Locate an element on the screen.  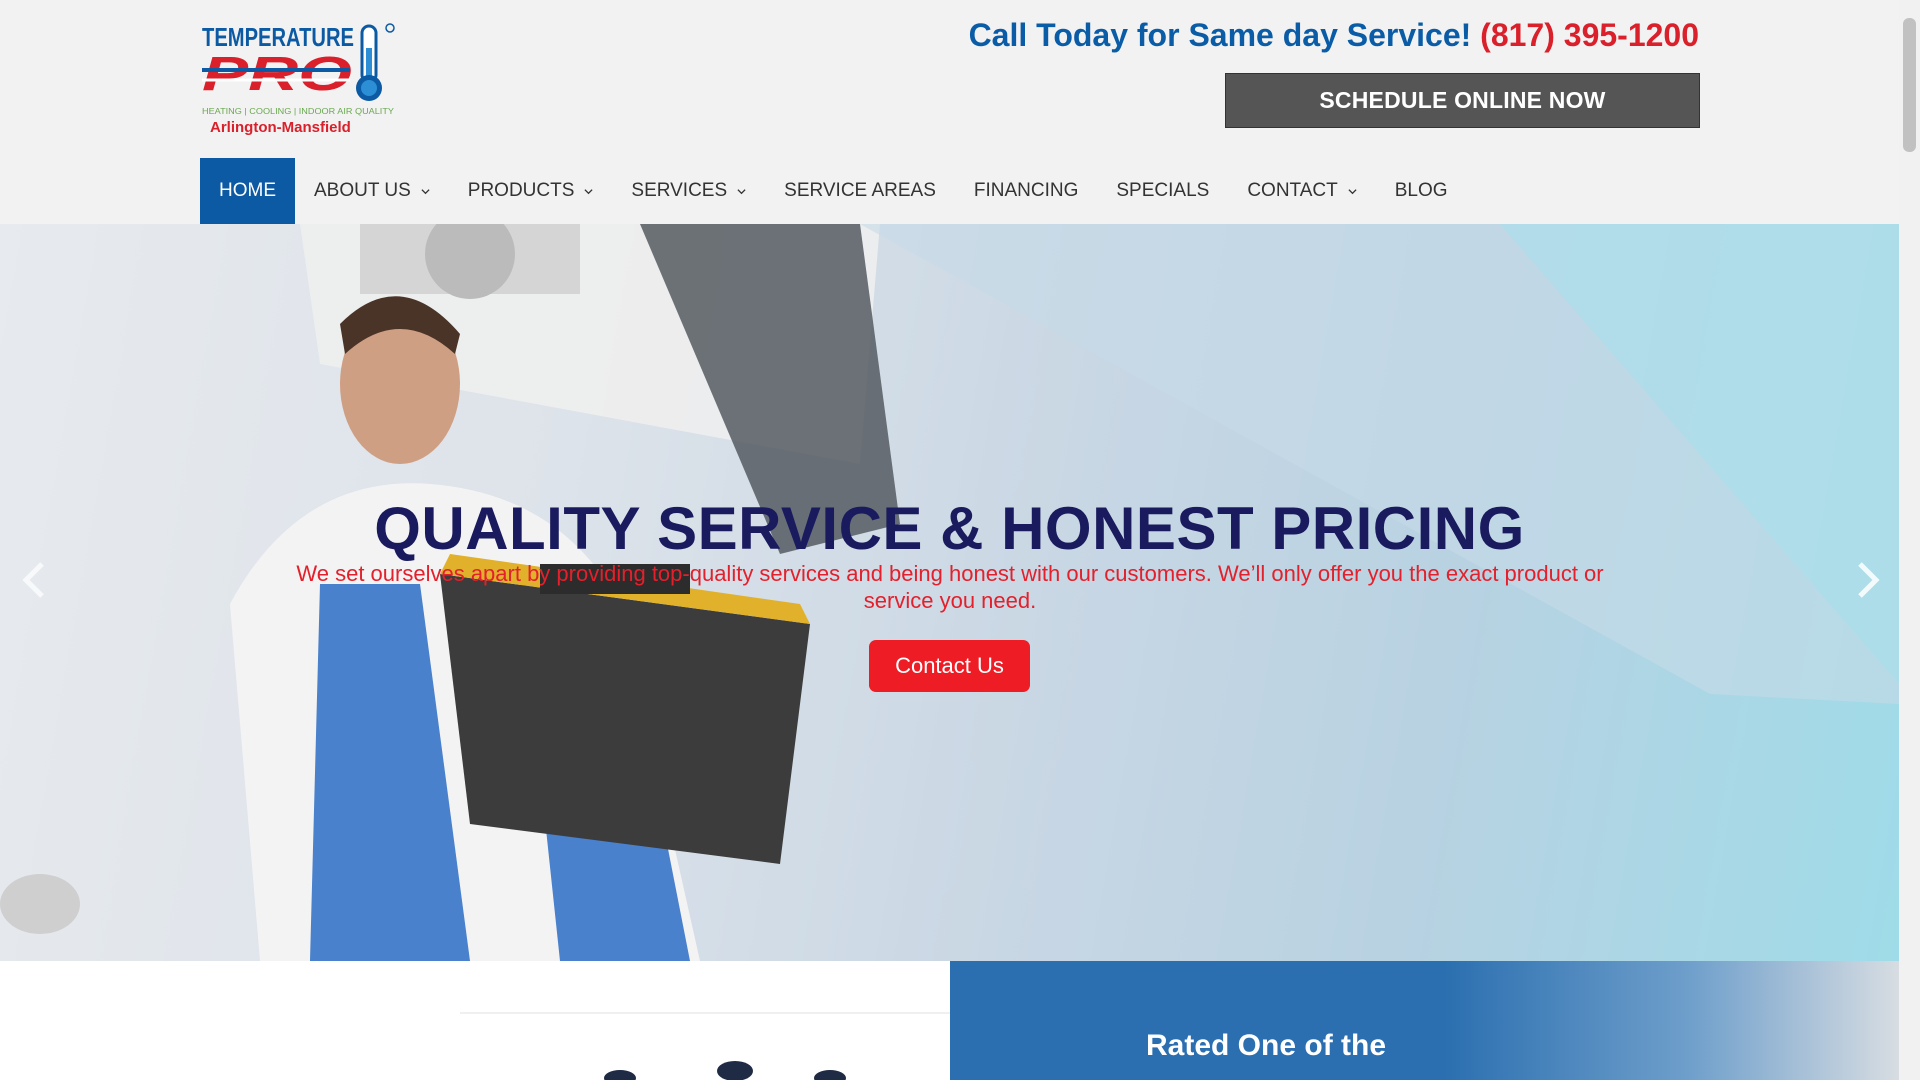
nav-item-blog: BLOG is located at coordinates (1421, 191).